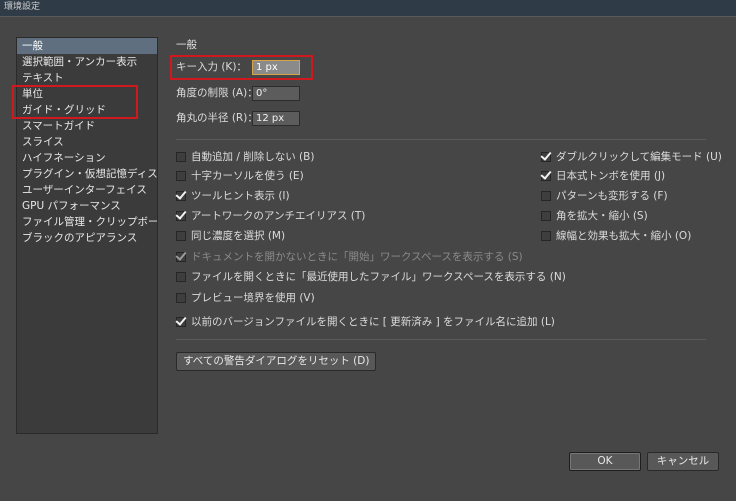 This screenshot has width=736, height=501. Describe the element at coordinates (276, 93) in the screenshot. I see `angle-field` at that location.